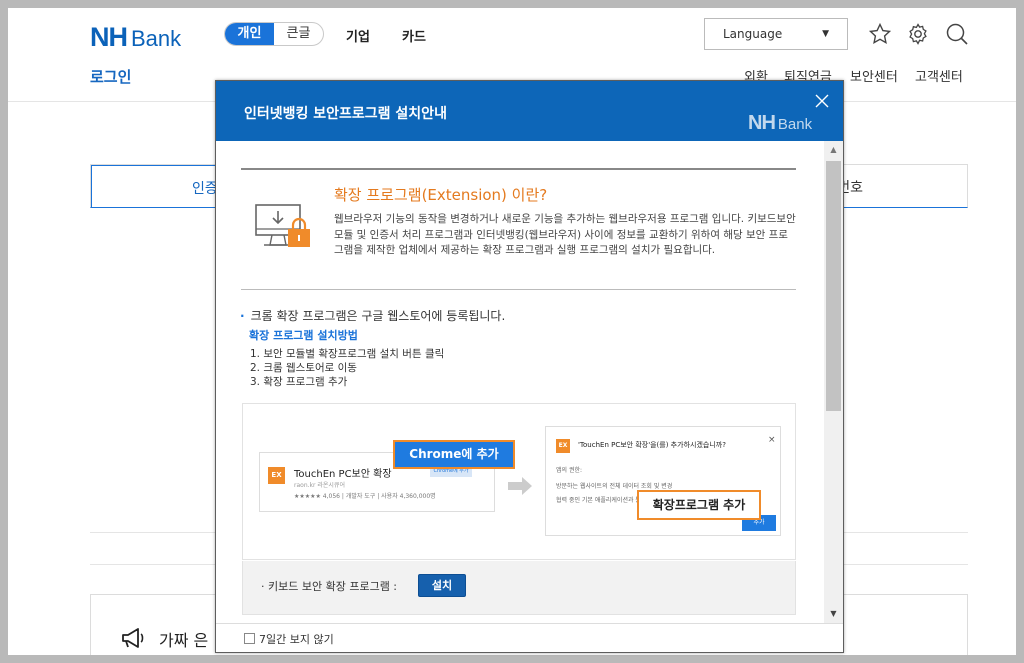  I want to click on nh-bank-logo: NH Bank, so click(135, 37).